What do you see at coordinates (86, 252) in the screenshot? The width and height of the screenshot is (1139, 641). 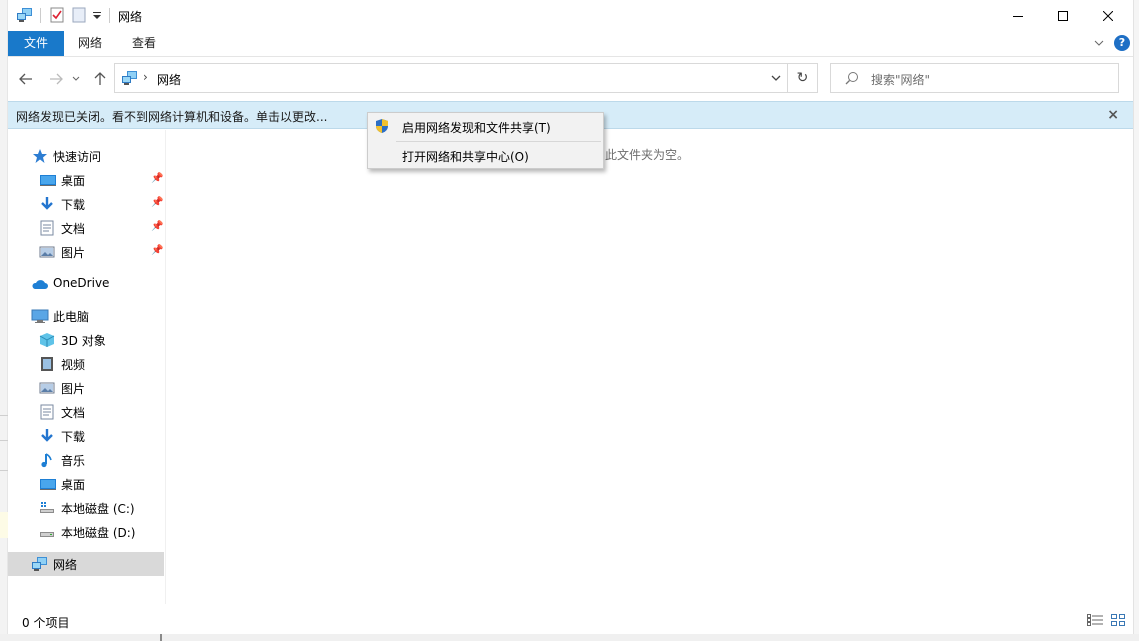 I see `nav-item-pictures: 图片 📌` at bounding box center [86, 252].